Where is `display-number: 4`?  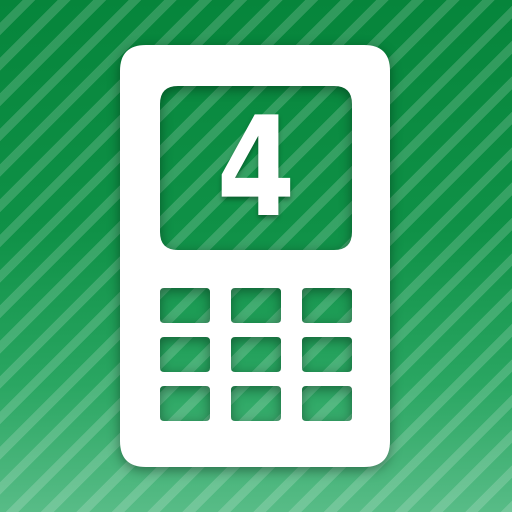 display-number: 4 is located at coordinates (256, 167).